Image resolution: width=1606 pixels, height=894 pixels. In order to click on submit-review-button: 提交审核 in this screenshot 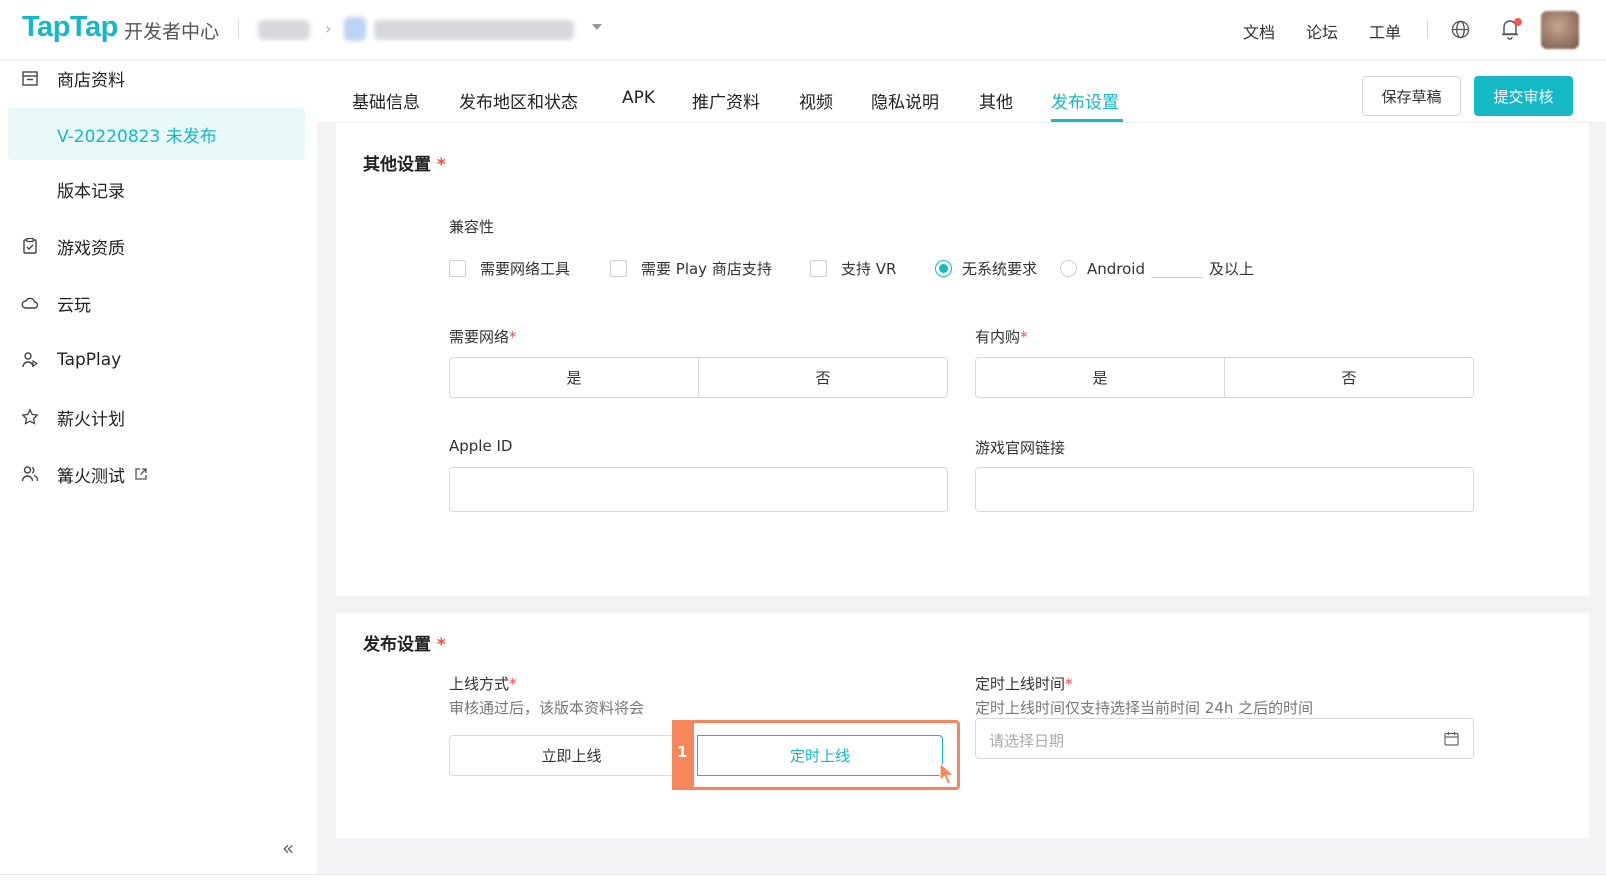, I will do `click(1523, 96)`.